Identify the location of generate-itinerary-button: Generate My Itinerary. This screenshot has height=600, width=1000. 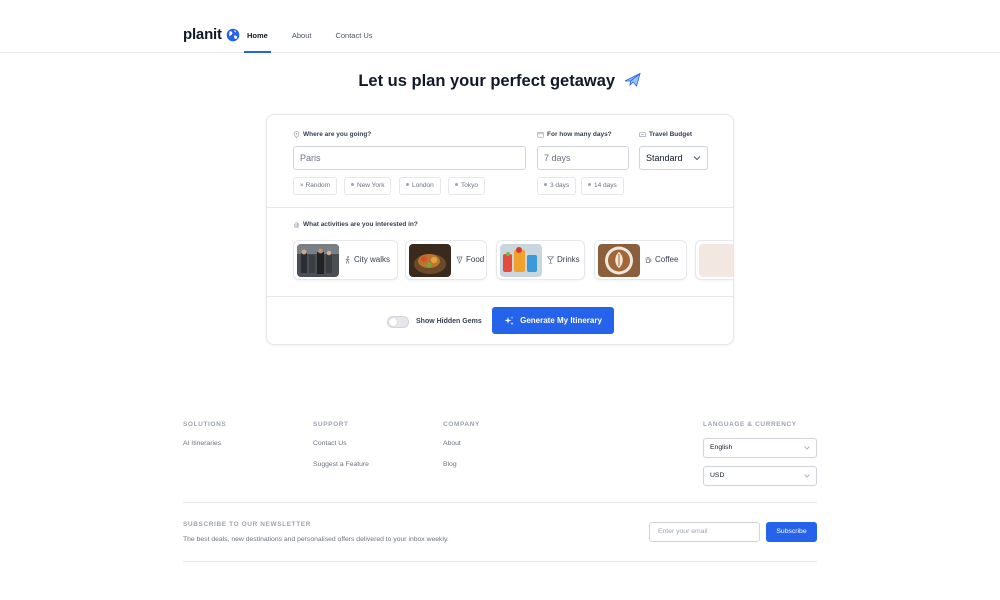
(553, 320).